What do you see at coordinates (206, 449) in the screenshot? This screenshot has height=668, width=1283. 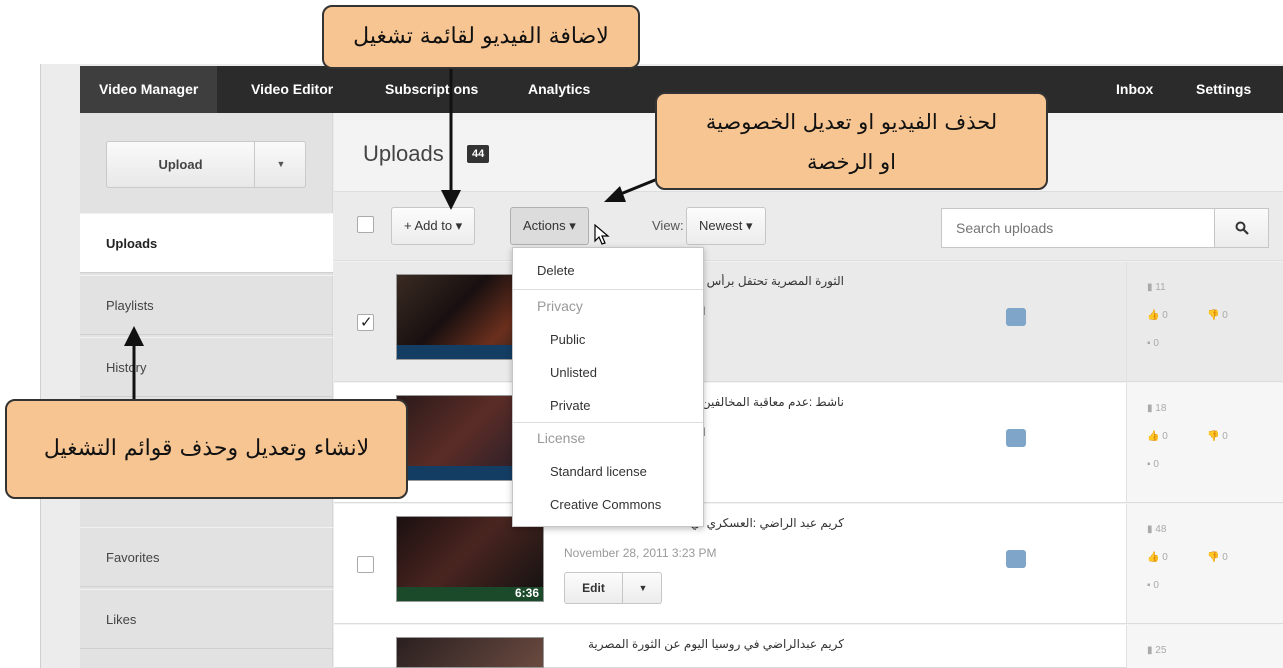 I see `callout-playlists: لانشاء وتعديل وحذف قوائم التشغيل` at bounding box center [206, 449].